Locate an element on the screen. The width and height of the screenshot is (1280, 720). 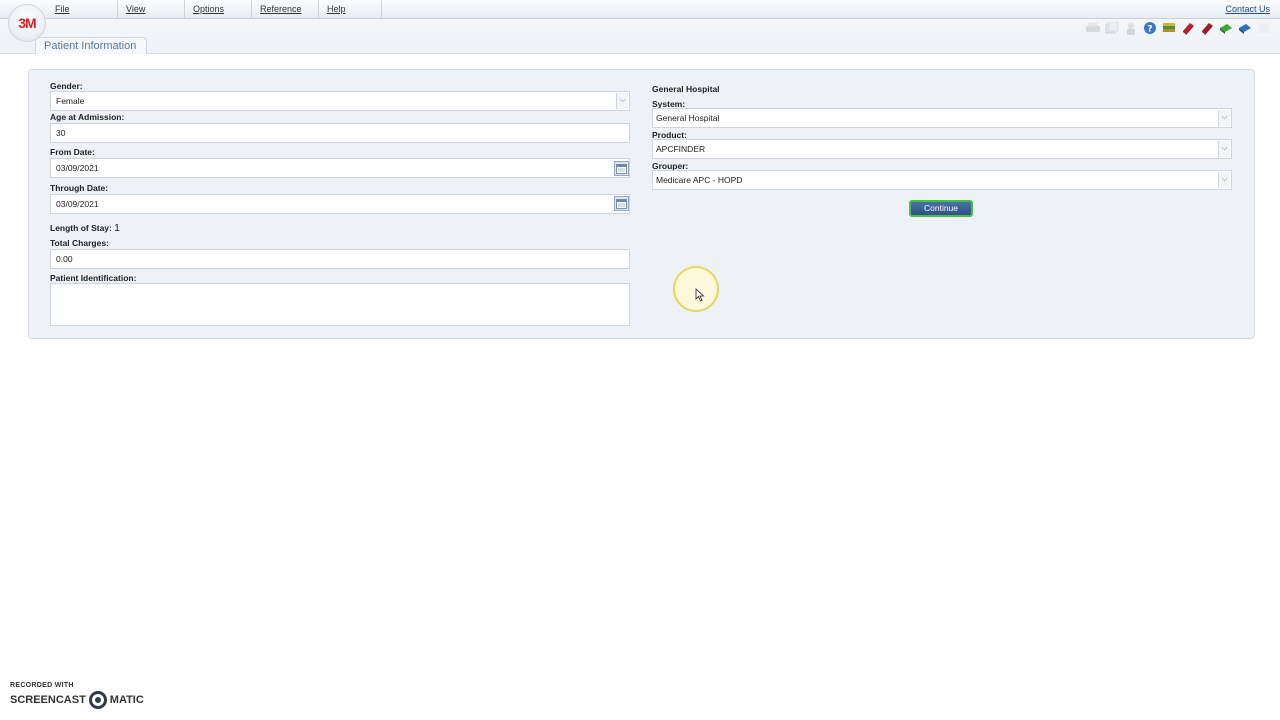
help-icon: ? is located at coordinates (1150, 28).